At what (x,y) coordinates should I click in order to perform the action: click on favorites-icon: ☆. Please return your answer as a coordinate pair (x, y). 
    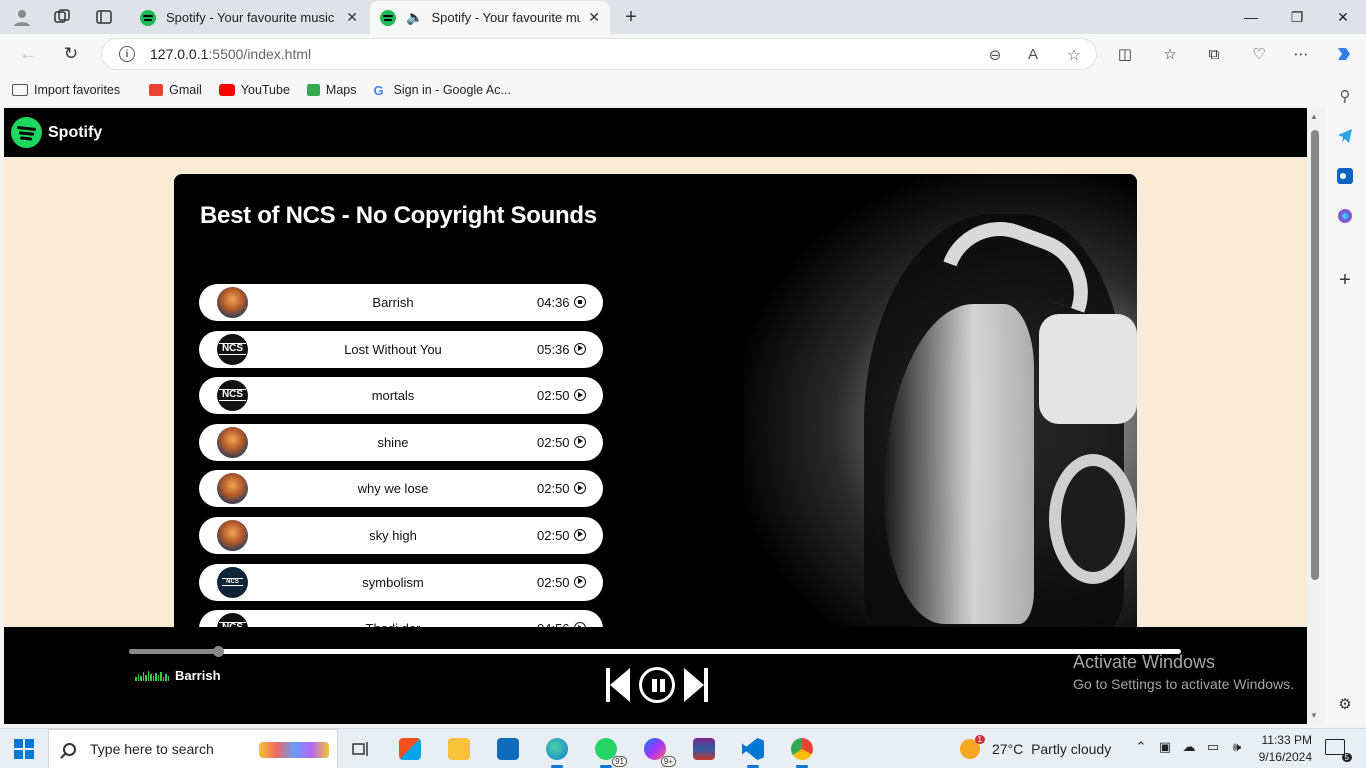
    Looking at the image, I should click on (1170, 54).